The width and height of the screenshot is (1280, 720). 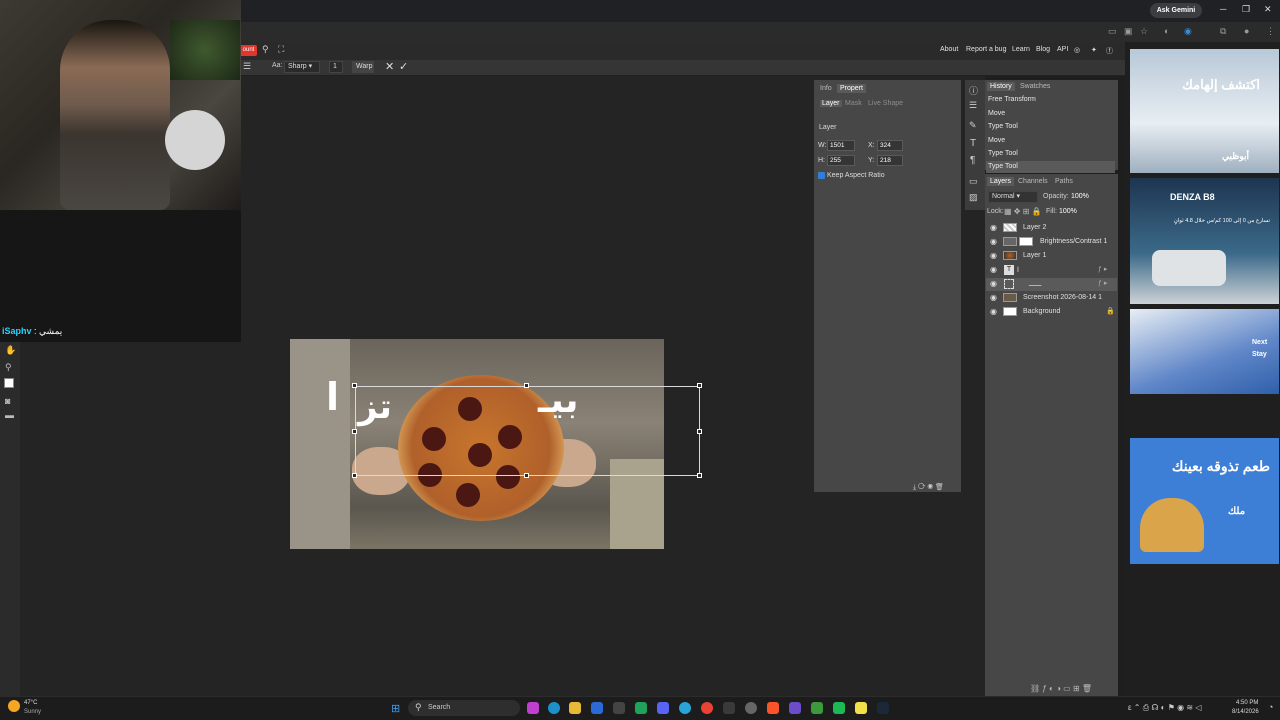 What do you see at coordinates (1112, 31) in the screenshot?
I see `tab-icon: ▭` at bounding box center [1112, 31].